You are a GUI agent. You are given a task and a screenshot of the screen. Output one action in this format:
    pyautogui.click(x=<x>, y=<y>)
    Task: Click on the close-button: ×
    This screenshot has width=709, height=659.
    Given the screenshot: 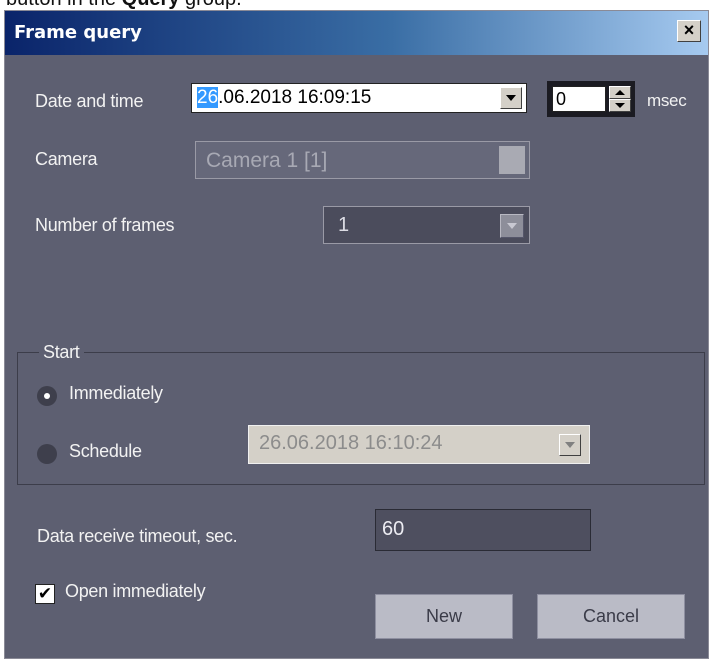 What is the action you would take?
    pyautogui.click(x=689, y=31)
    